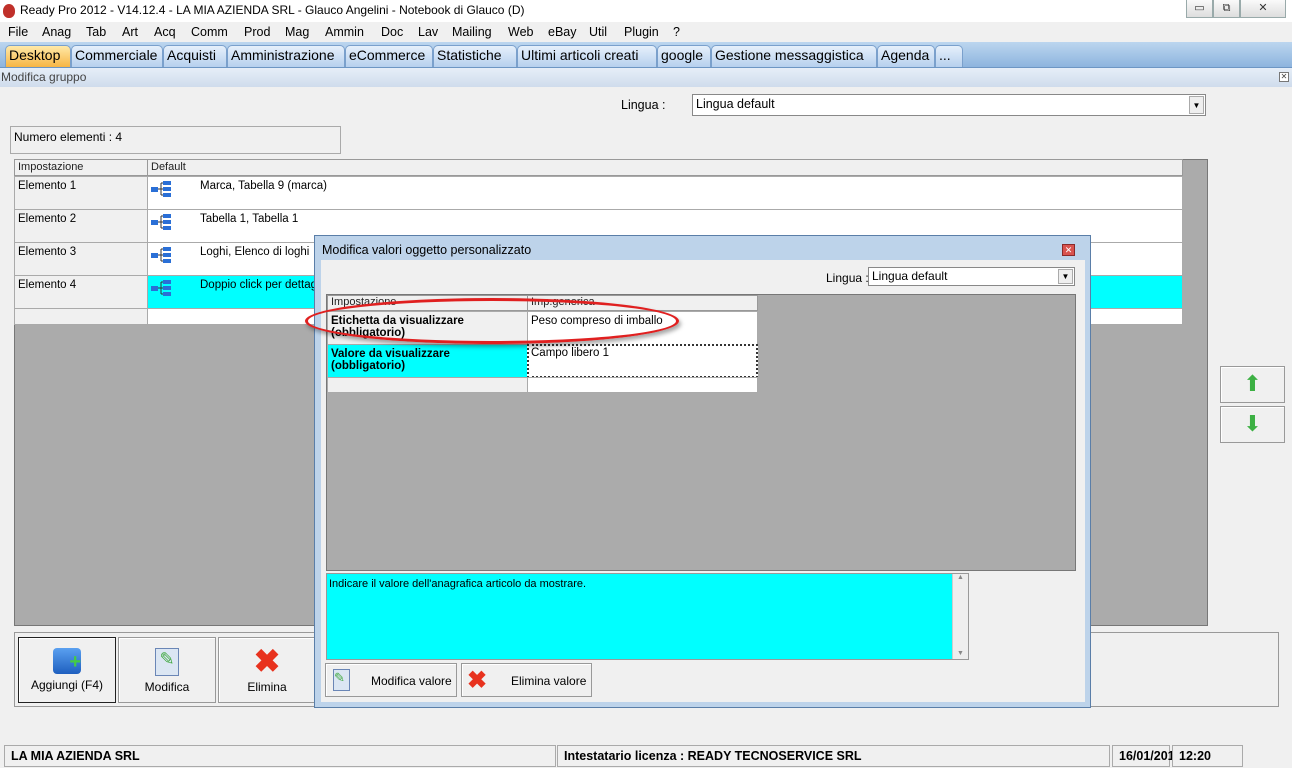  What do you see at coordinates (344, 32) in the screenshot?
I see `menu-ammin: Ammin` at bounding box center [344, 32].